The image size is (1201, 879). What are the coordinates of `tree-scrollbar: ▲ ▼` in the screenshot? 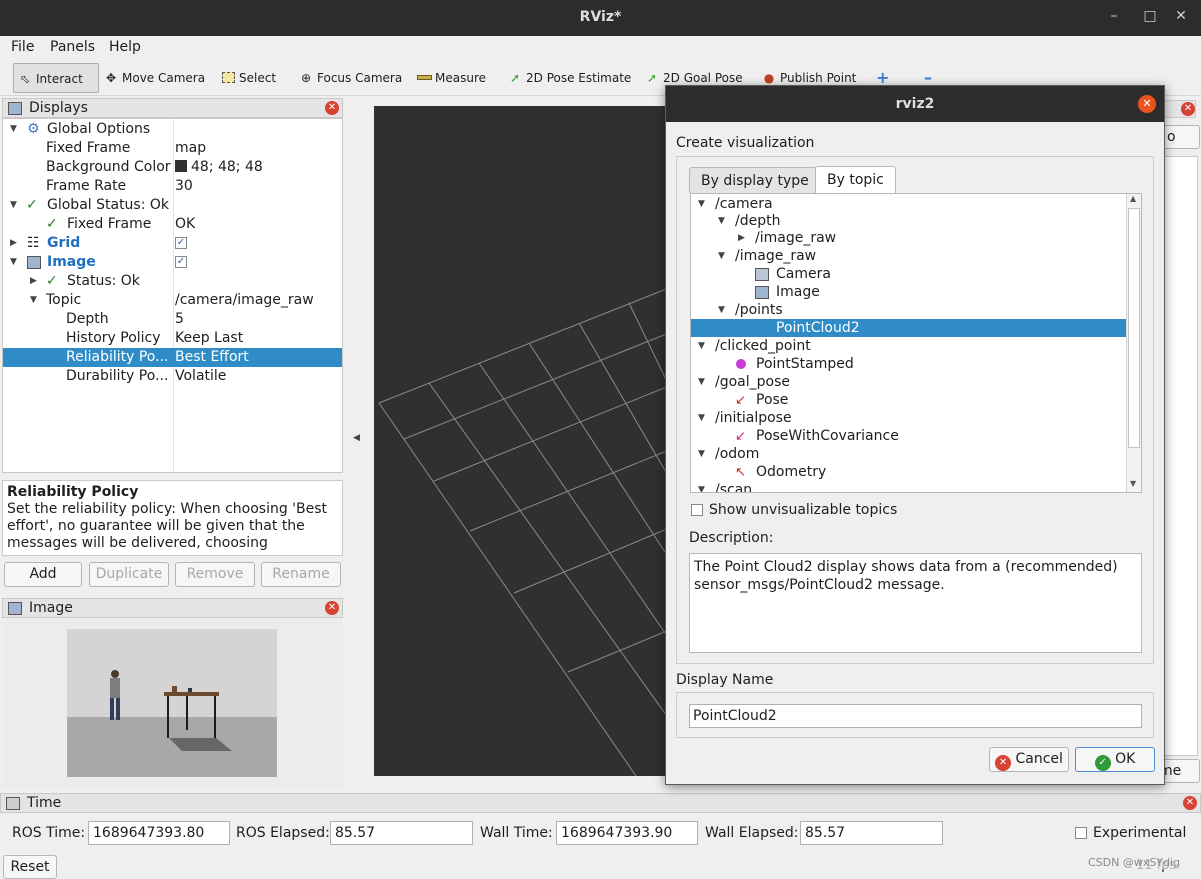 It's located at (1133, 343).